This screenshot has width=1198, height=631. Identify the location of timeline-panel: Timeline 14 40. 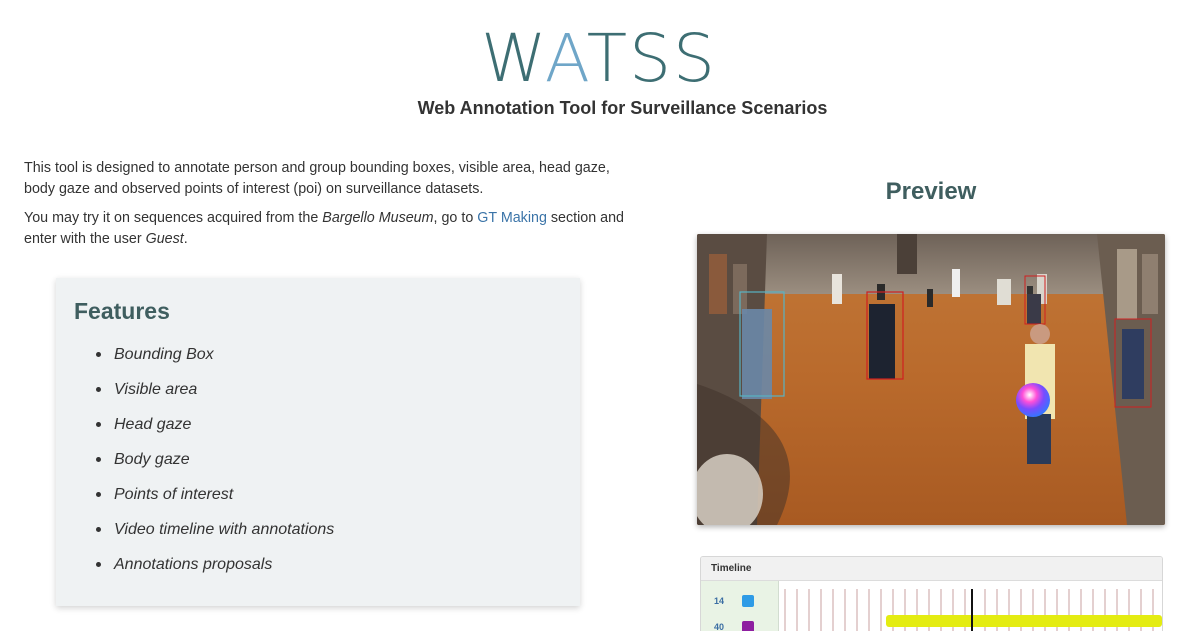
(931, 593).